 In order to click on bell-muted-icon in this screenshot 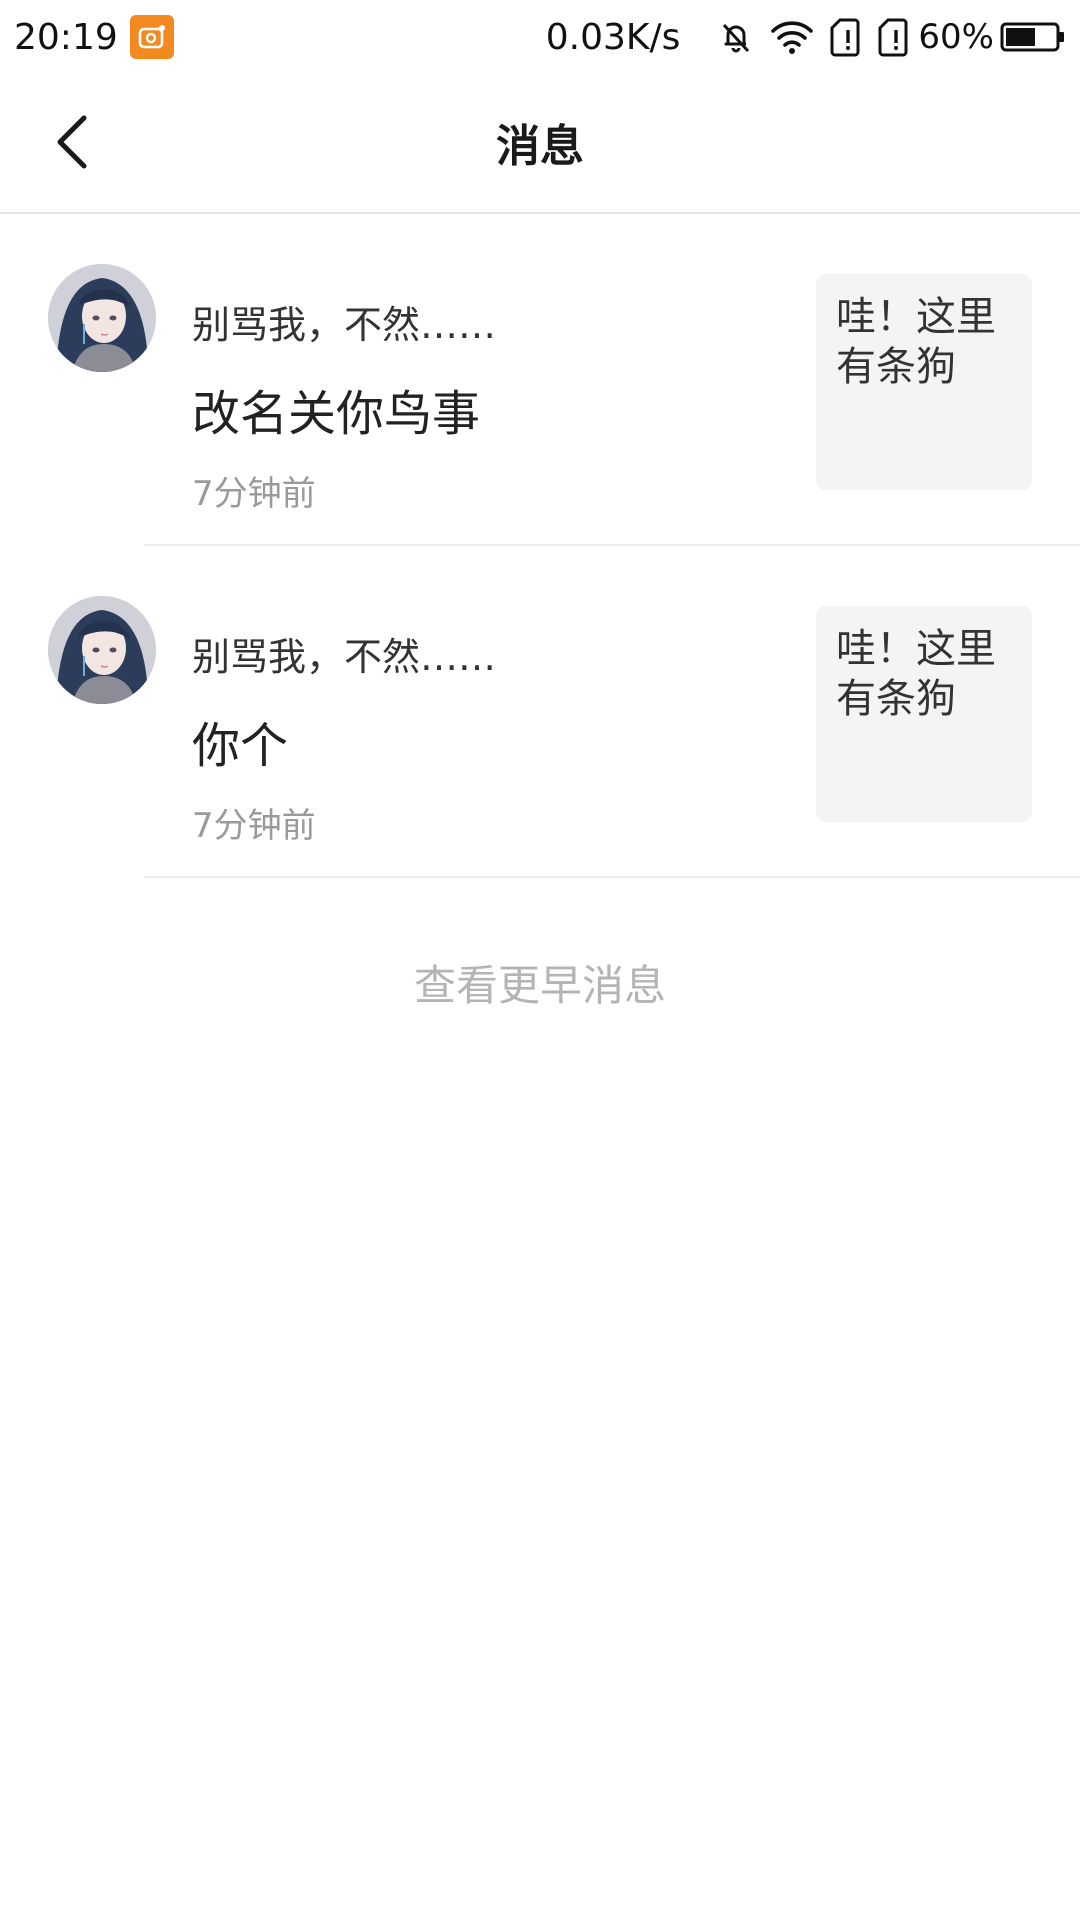, I will do `click(736, 37)`.